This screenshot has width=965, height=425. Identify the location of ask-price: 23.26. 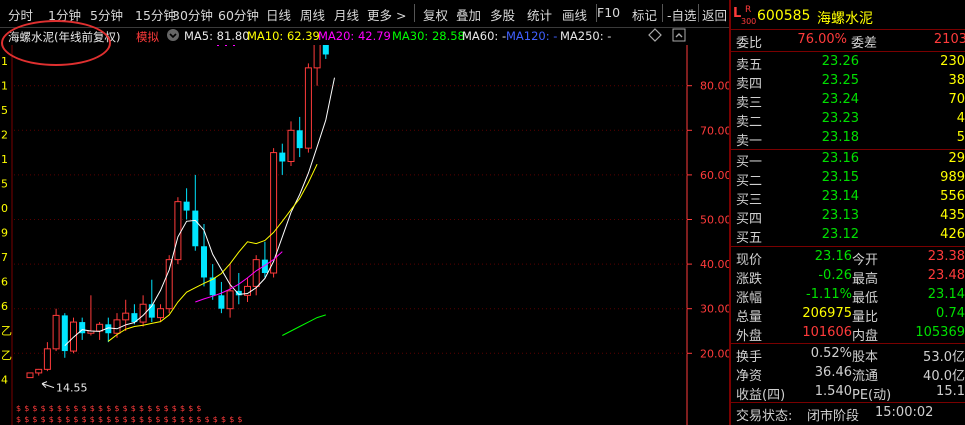
(840, 61).